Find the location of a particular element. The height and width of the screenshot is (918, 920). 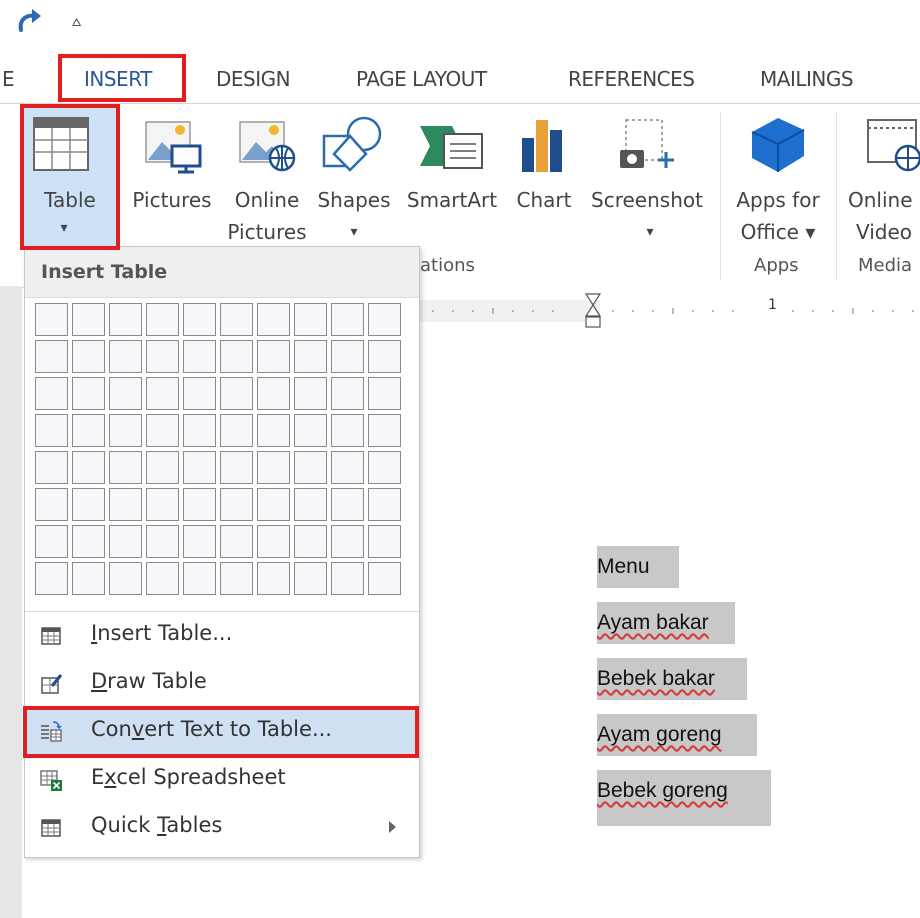

document-line: Bebek goreng is located at coordinates (684, 791).